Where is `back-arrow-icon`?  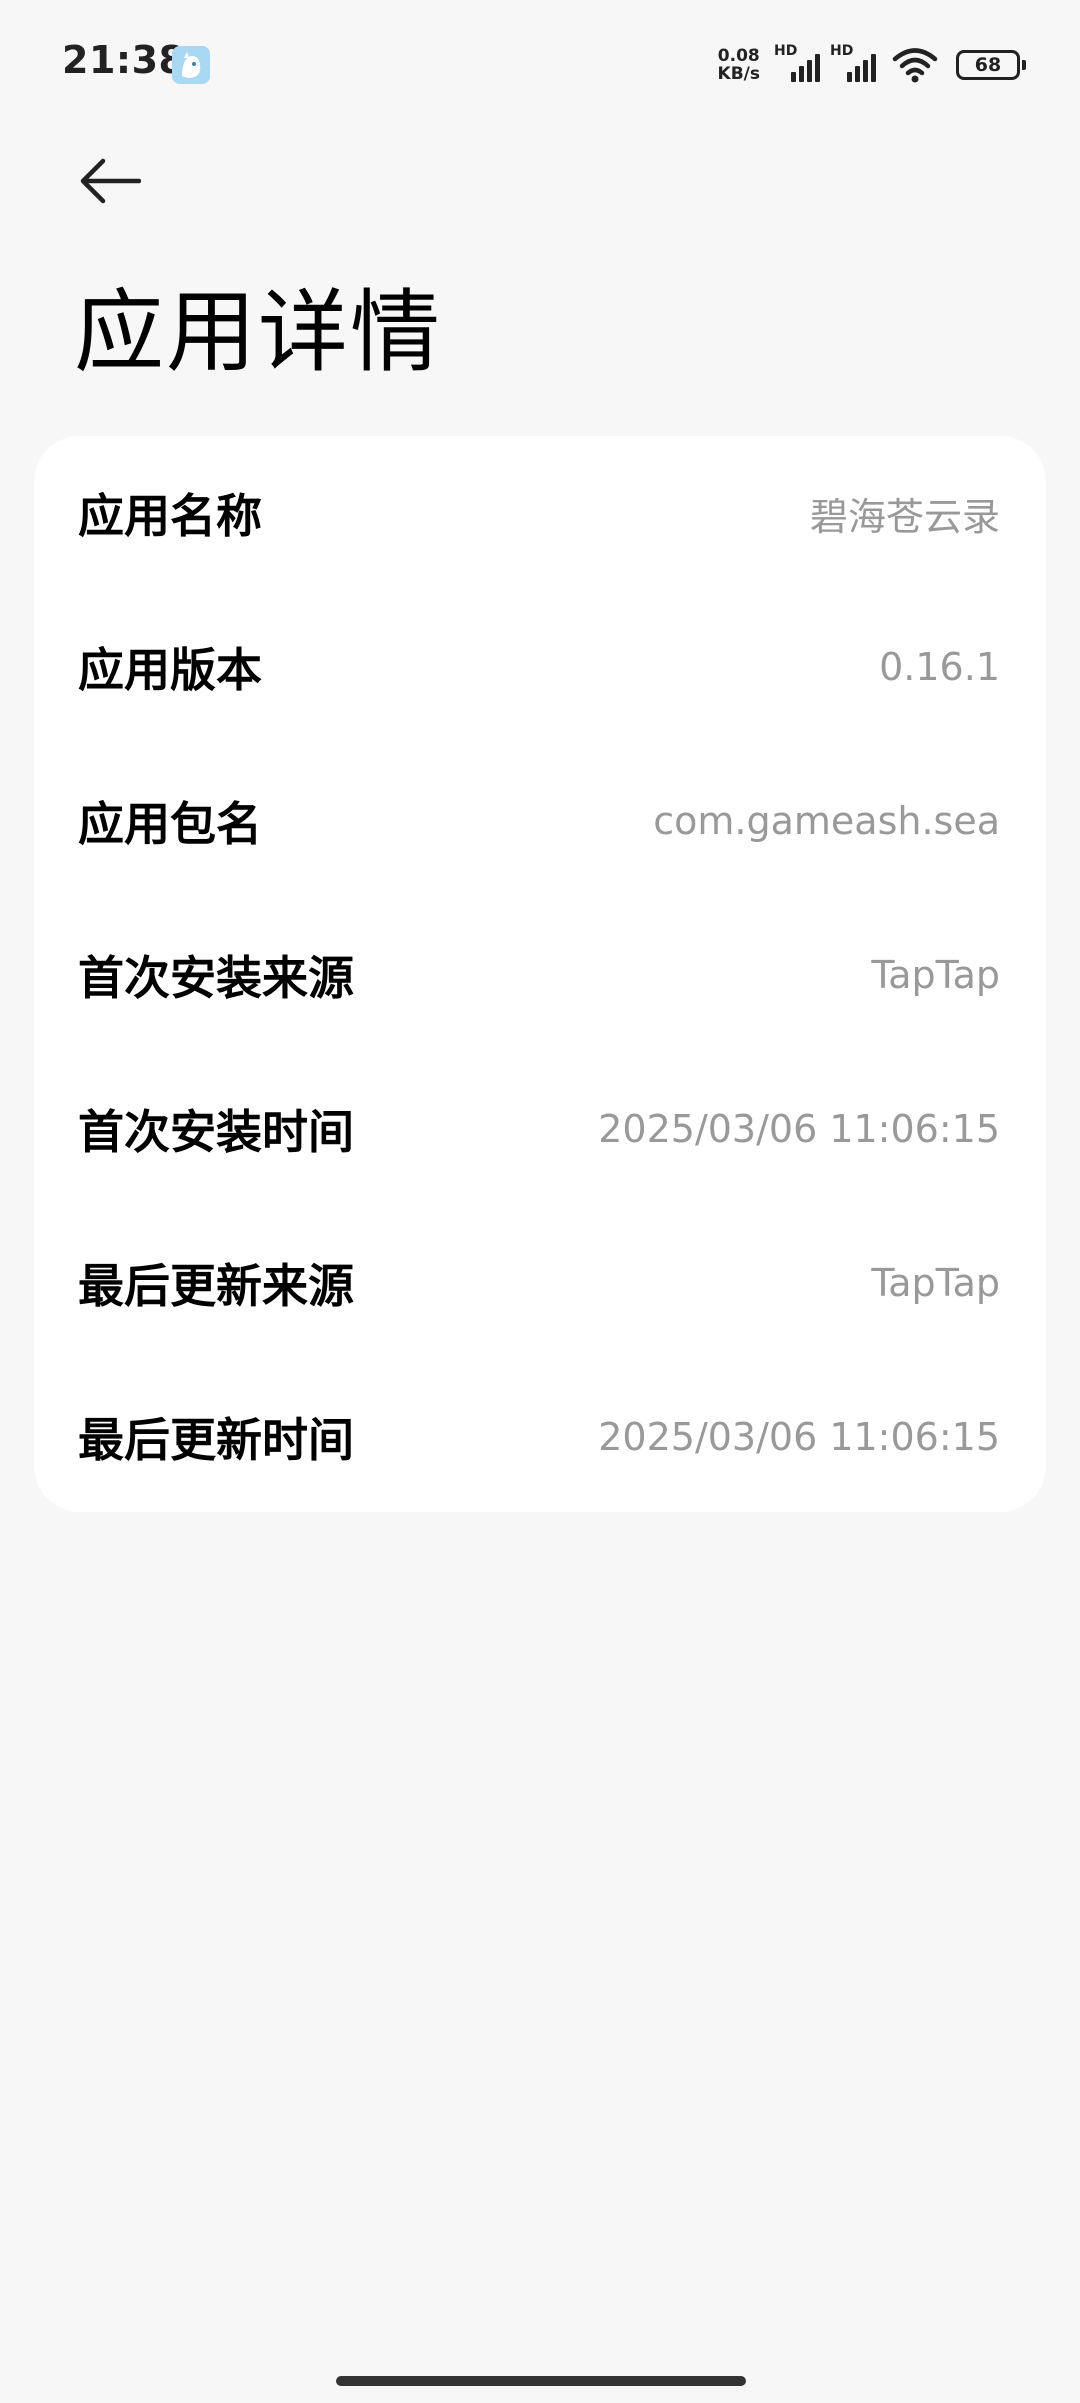 back-arrow-icon is located at coordinates (110, 181).